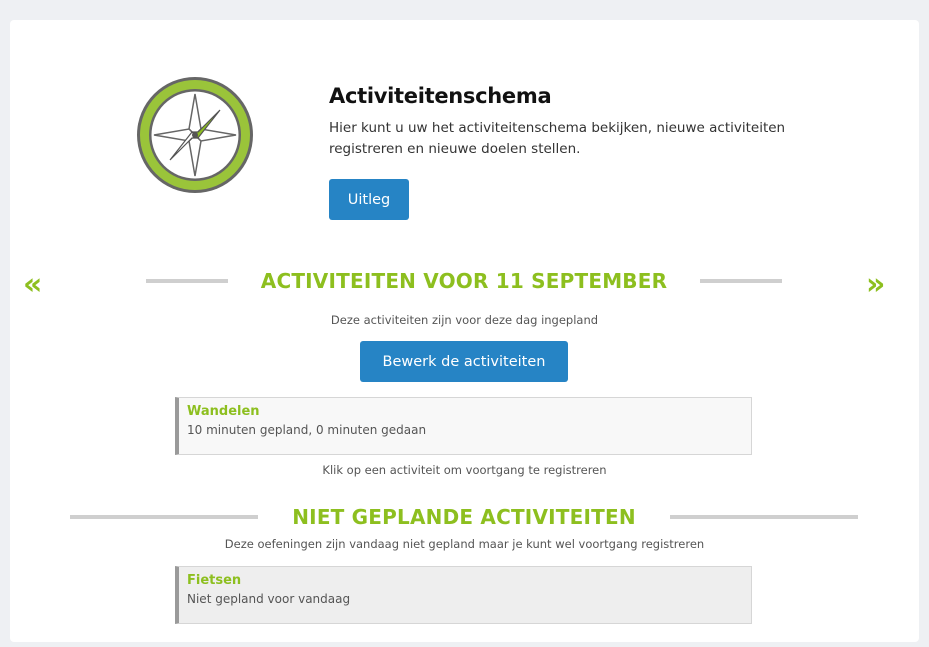 This screenshot has width=929, height=647. What do you see at coordinates (32, 285) in the screenshot?
I see `previous-day-arrow: «` at bounding box center [32, 285].